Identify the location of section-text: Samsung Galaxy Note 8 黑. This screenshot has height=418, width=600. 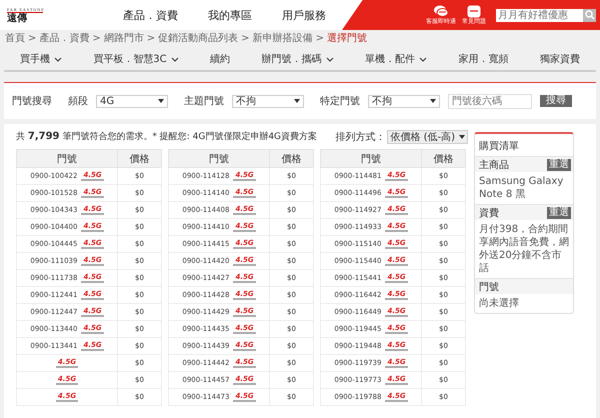
(521, 188).